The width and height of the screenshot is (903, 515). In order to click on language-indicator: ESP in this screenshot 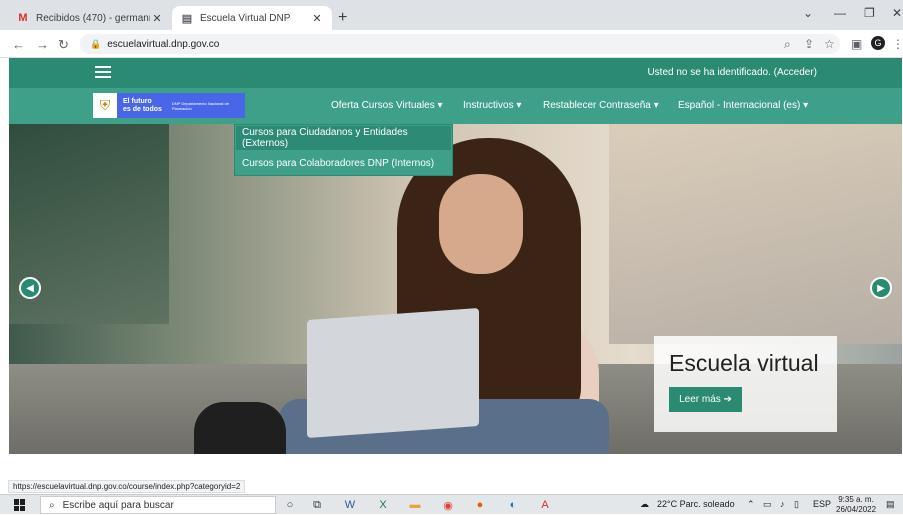, I will do `click(822, 504)`.